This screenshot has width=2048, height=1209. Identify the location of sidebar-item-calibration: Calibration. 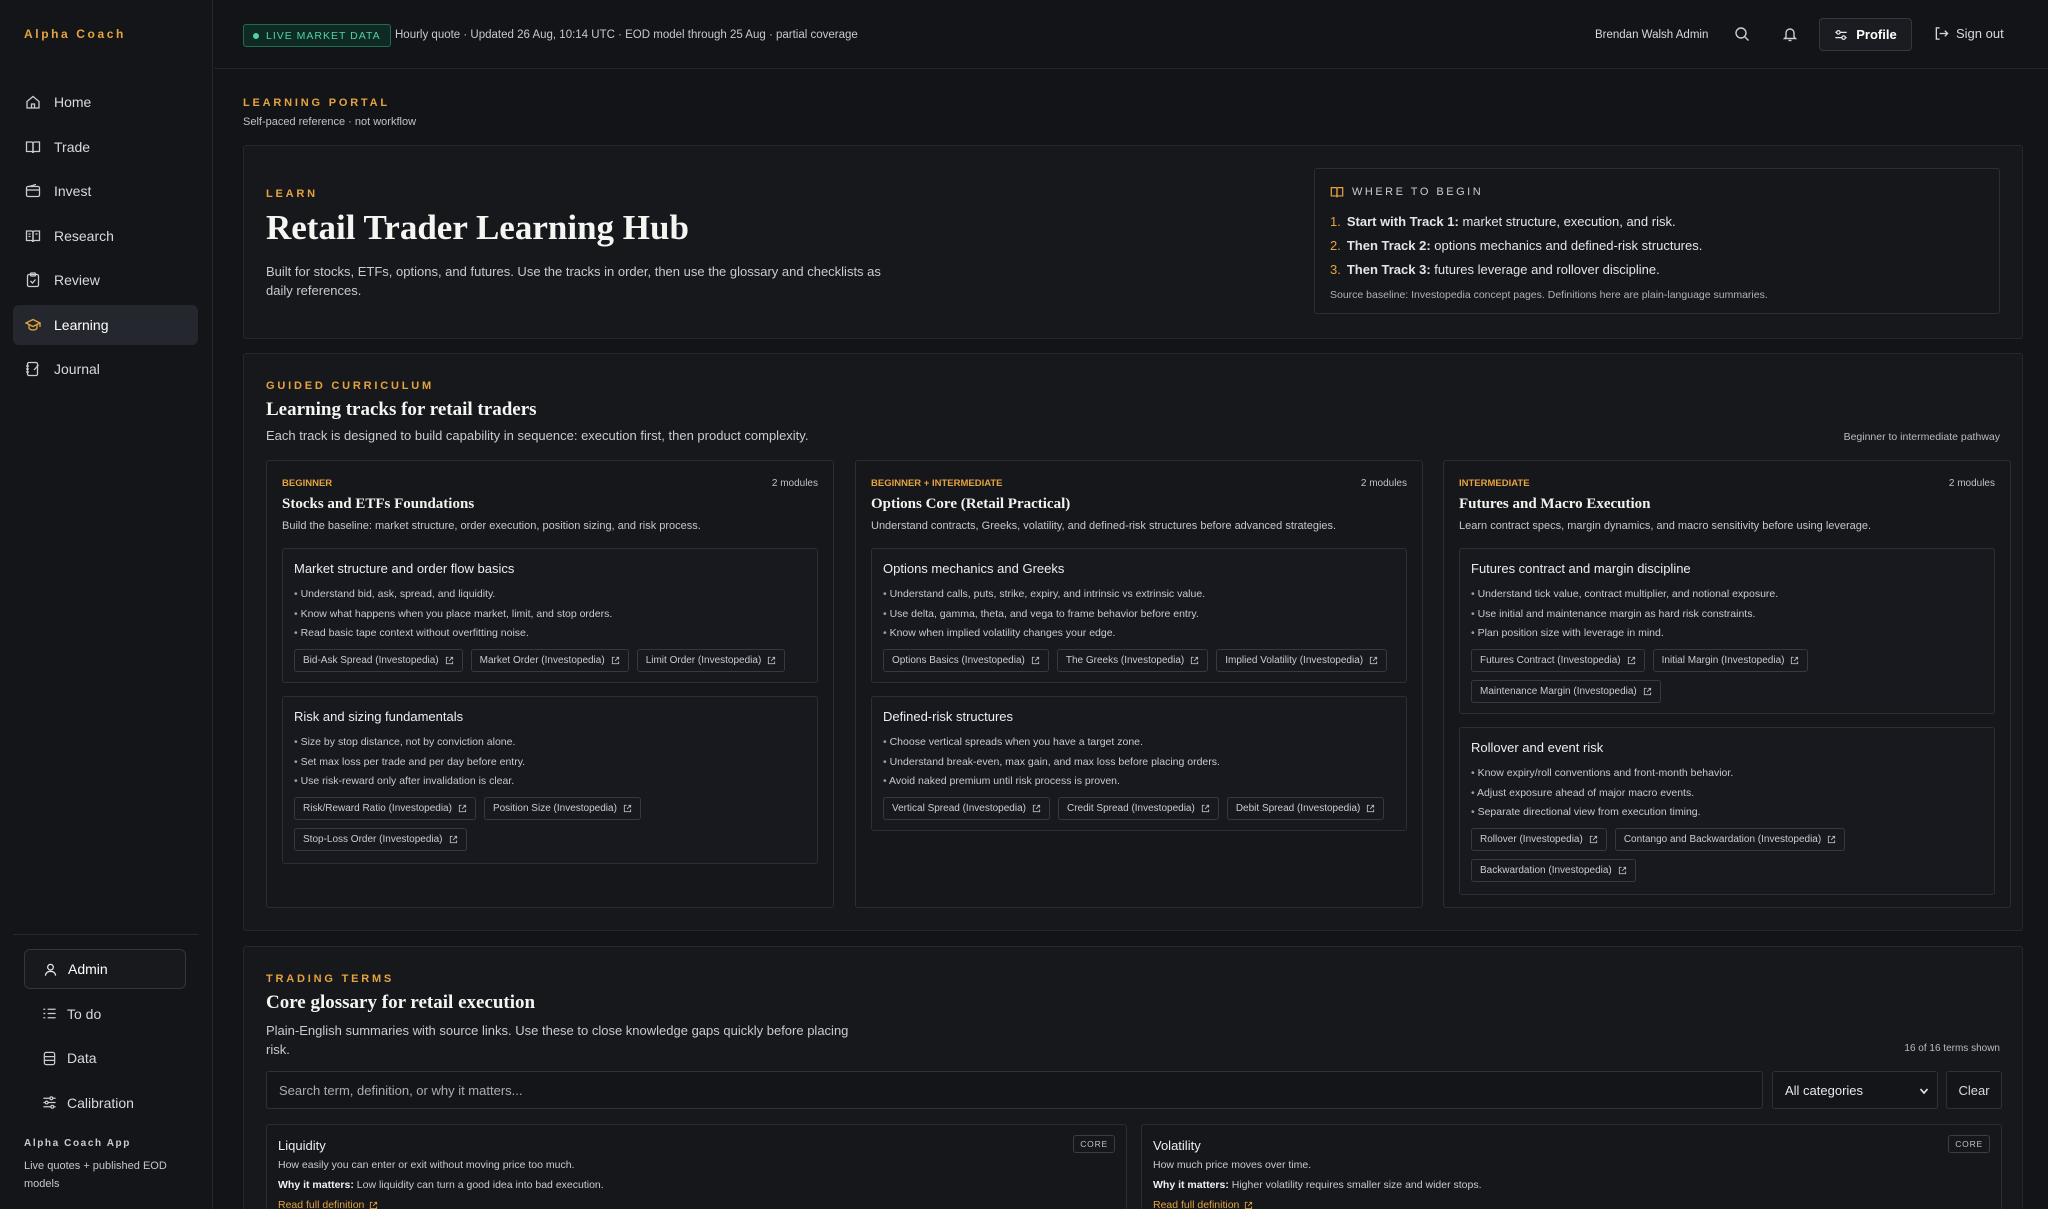
(105, 1103).